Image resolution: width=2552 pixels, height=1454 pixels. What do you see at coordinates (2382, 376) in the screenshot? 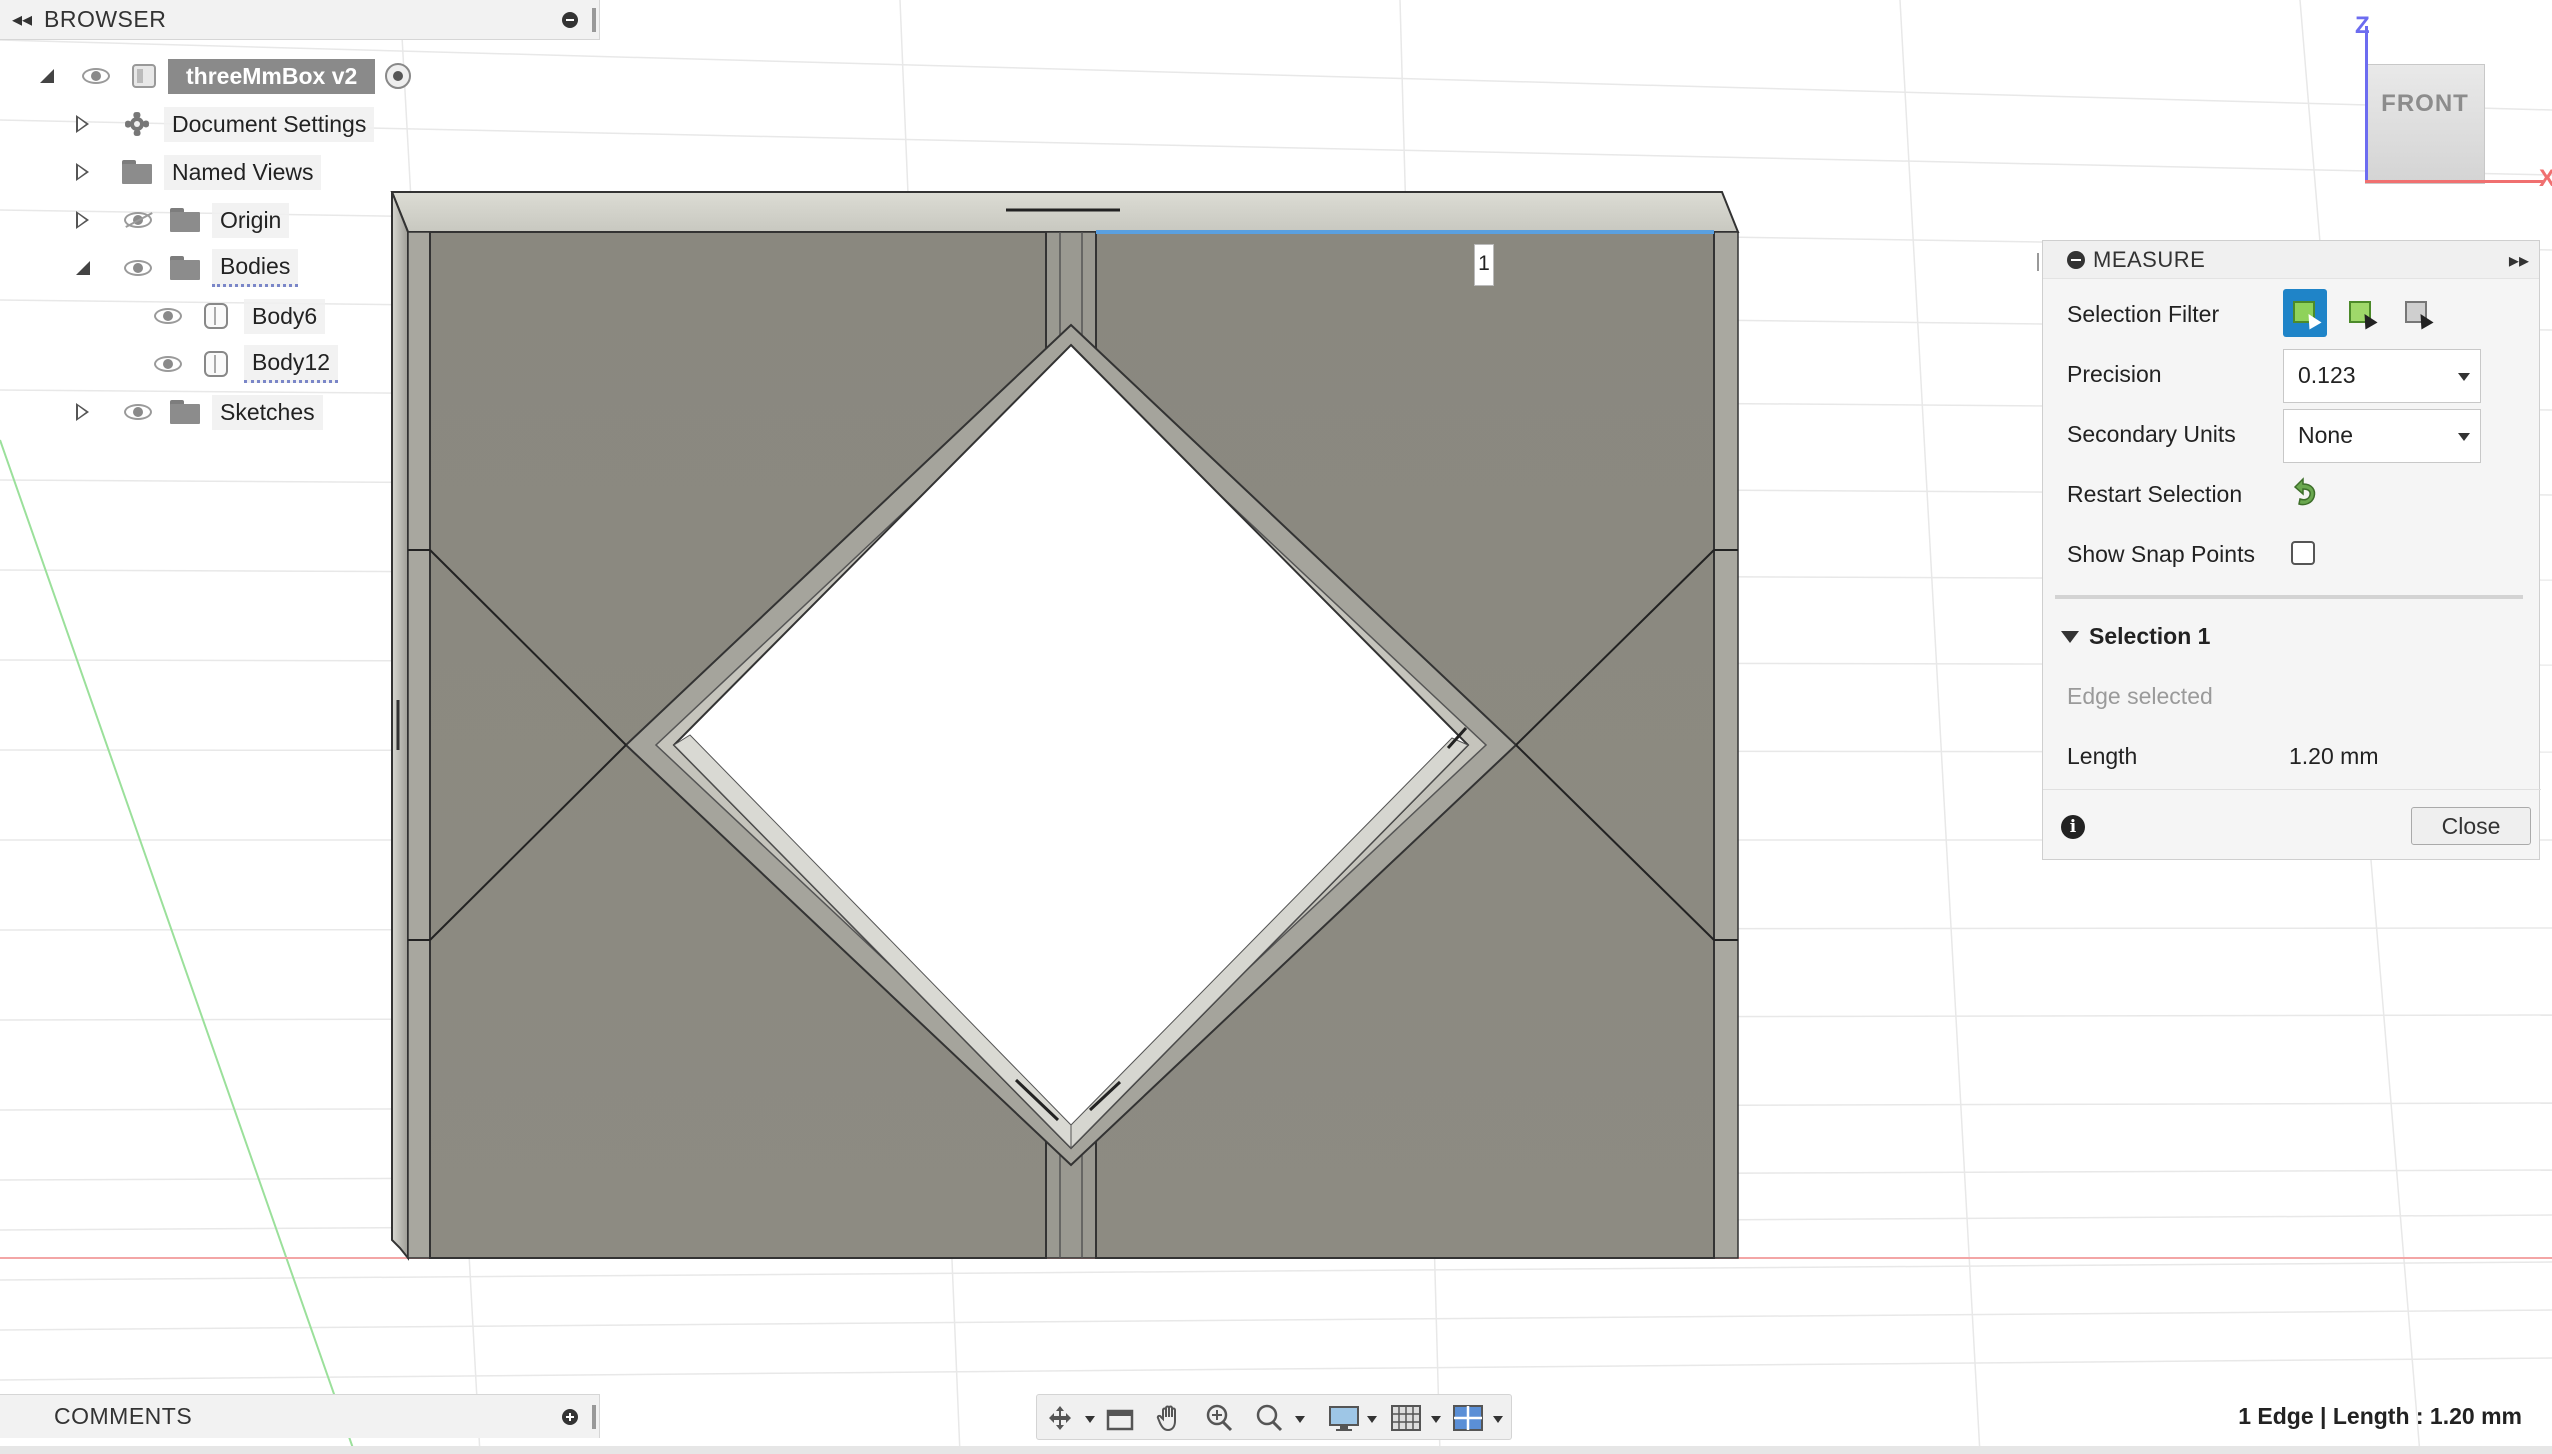
I see `precision-select: 0.123` at bounding box center [2382, 376].